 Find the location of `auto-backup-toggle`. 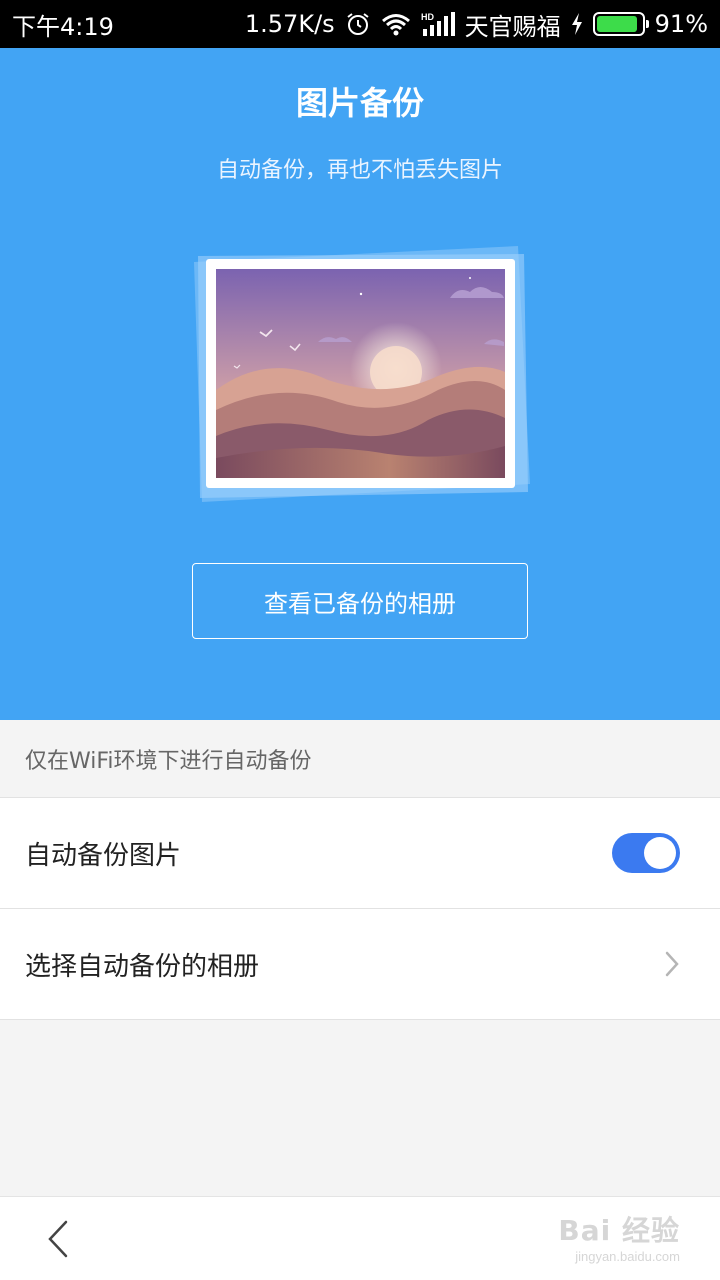

auto-backup-toggle is located at coordinates (646, 853).